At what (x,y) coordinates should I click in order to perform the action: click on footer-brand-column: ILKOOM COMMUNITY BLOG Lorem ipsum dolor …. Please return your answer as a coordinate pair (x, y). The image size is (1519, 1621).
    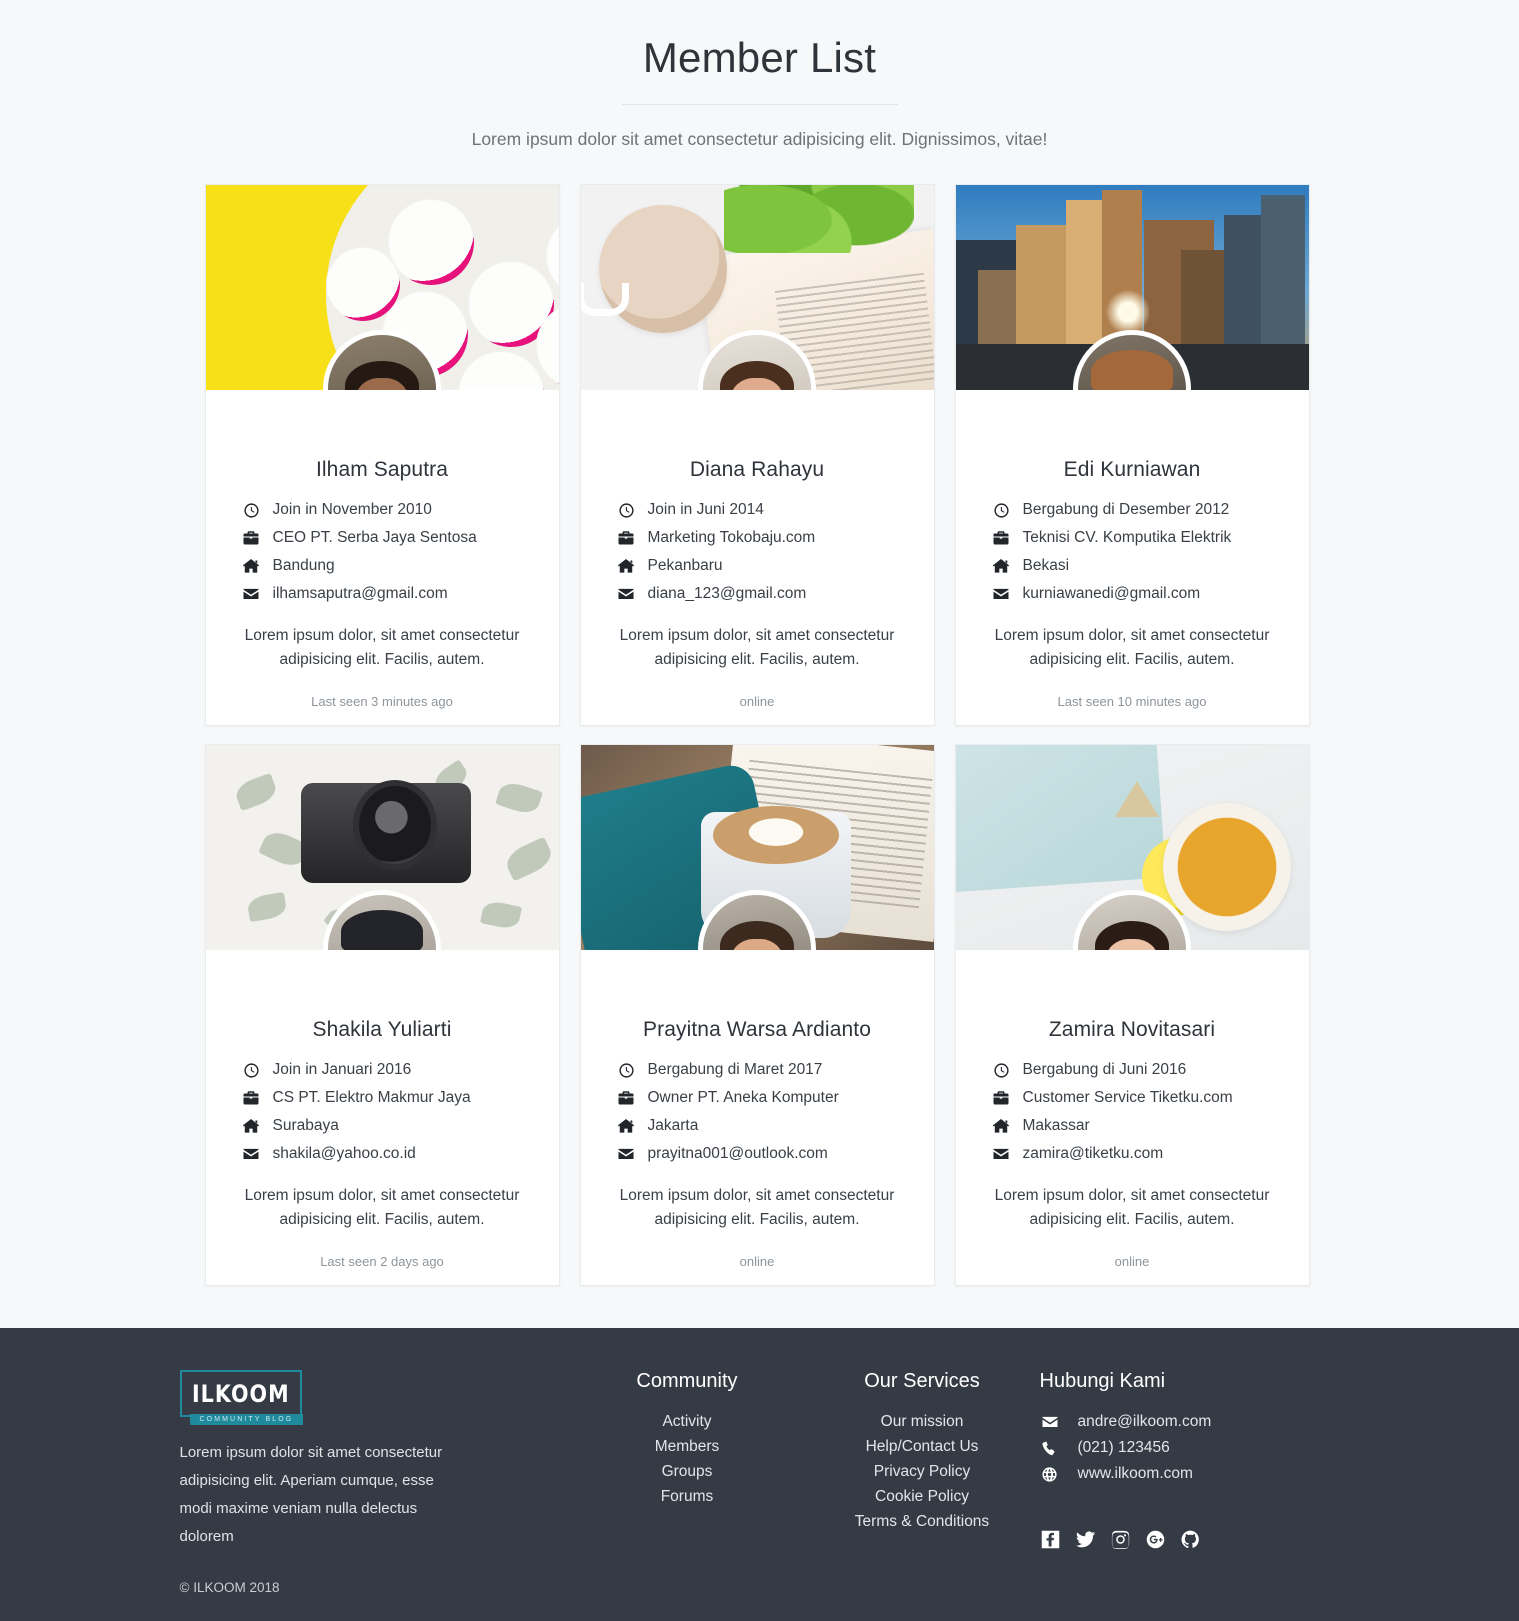
    Looking at the image, I should click on (374, 1483).